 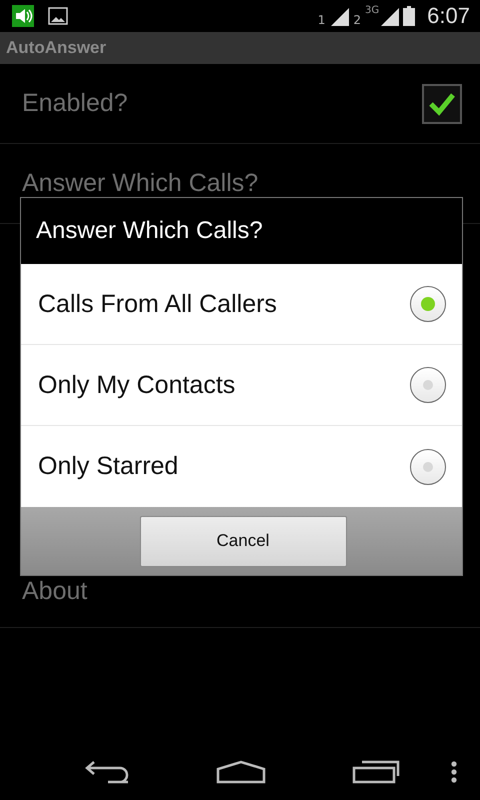 What do you see at coordinates (56, 48) in the screenshot?
I see `app-title: AutoAnswer` at bounding box center [56, 48].